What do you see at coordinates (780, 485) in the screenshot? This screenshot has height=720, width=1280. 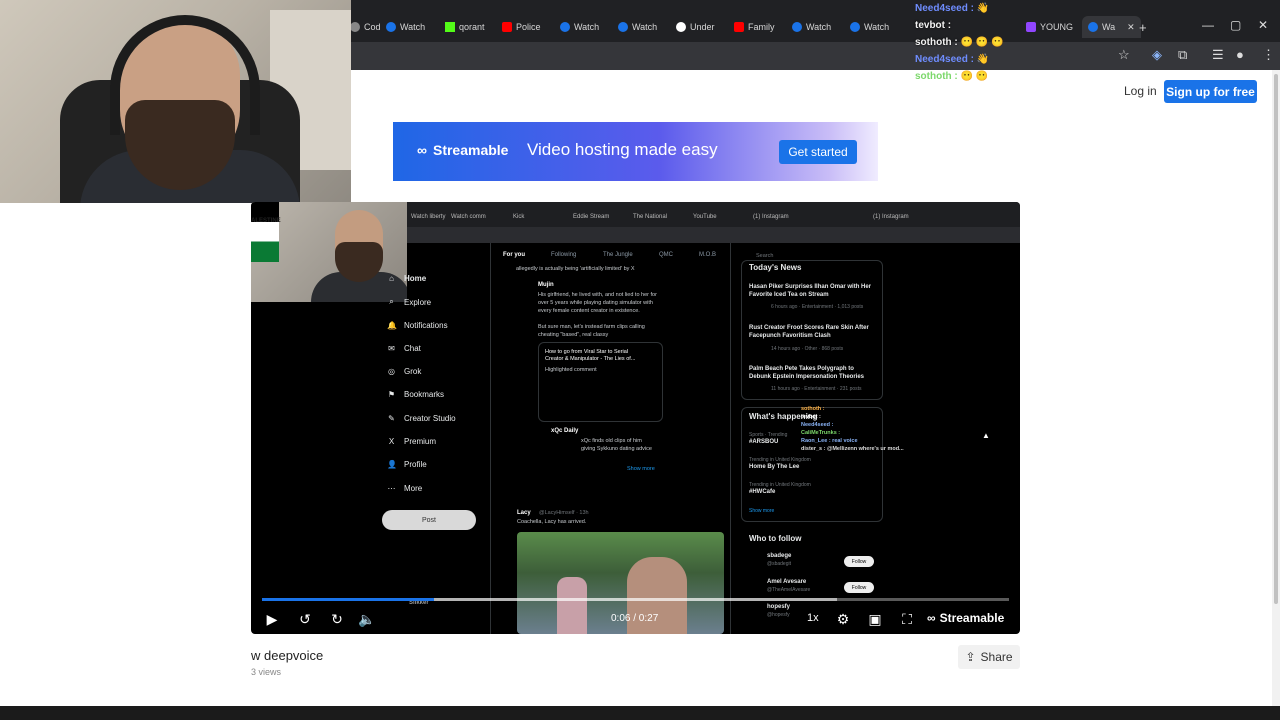 I see `trend-meta: Trending in United Kingdom` at bounding box center [780, 485].